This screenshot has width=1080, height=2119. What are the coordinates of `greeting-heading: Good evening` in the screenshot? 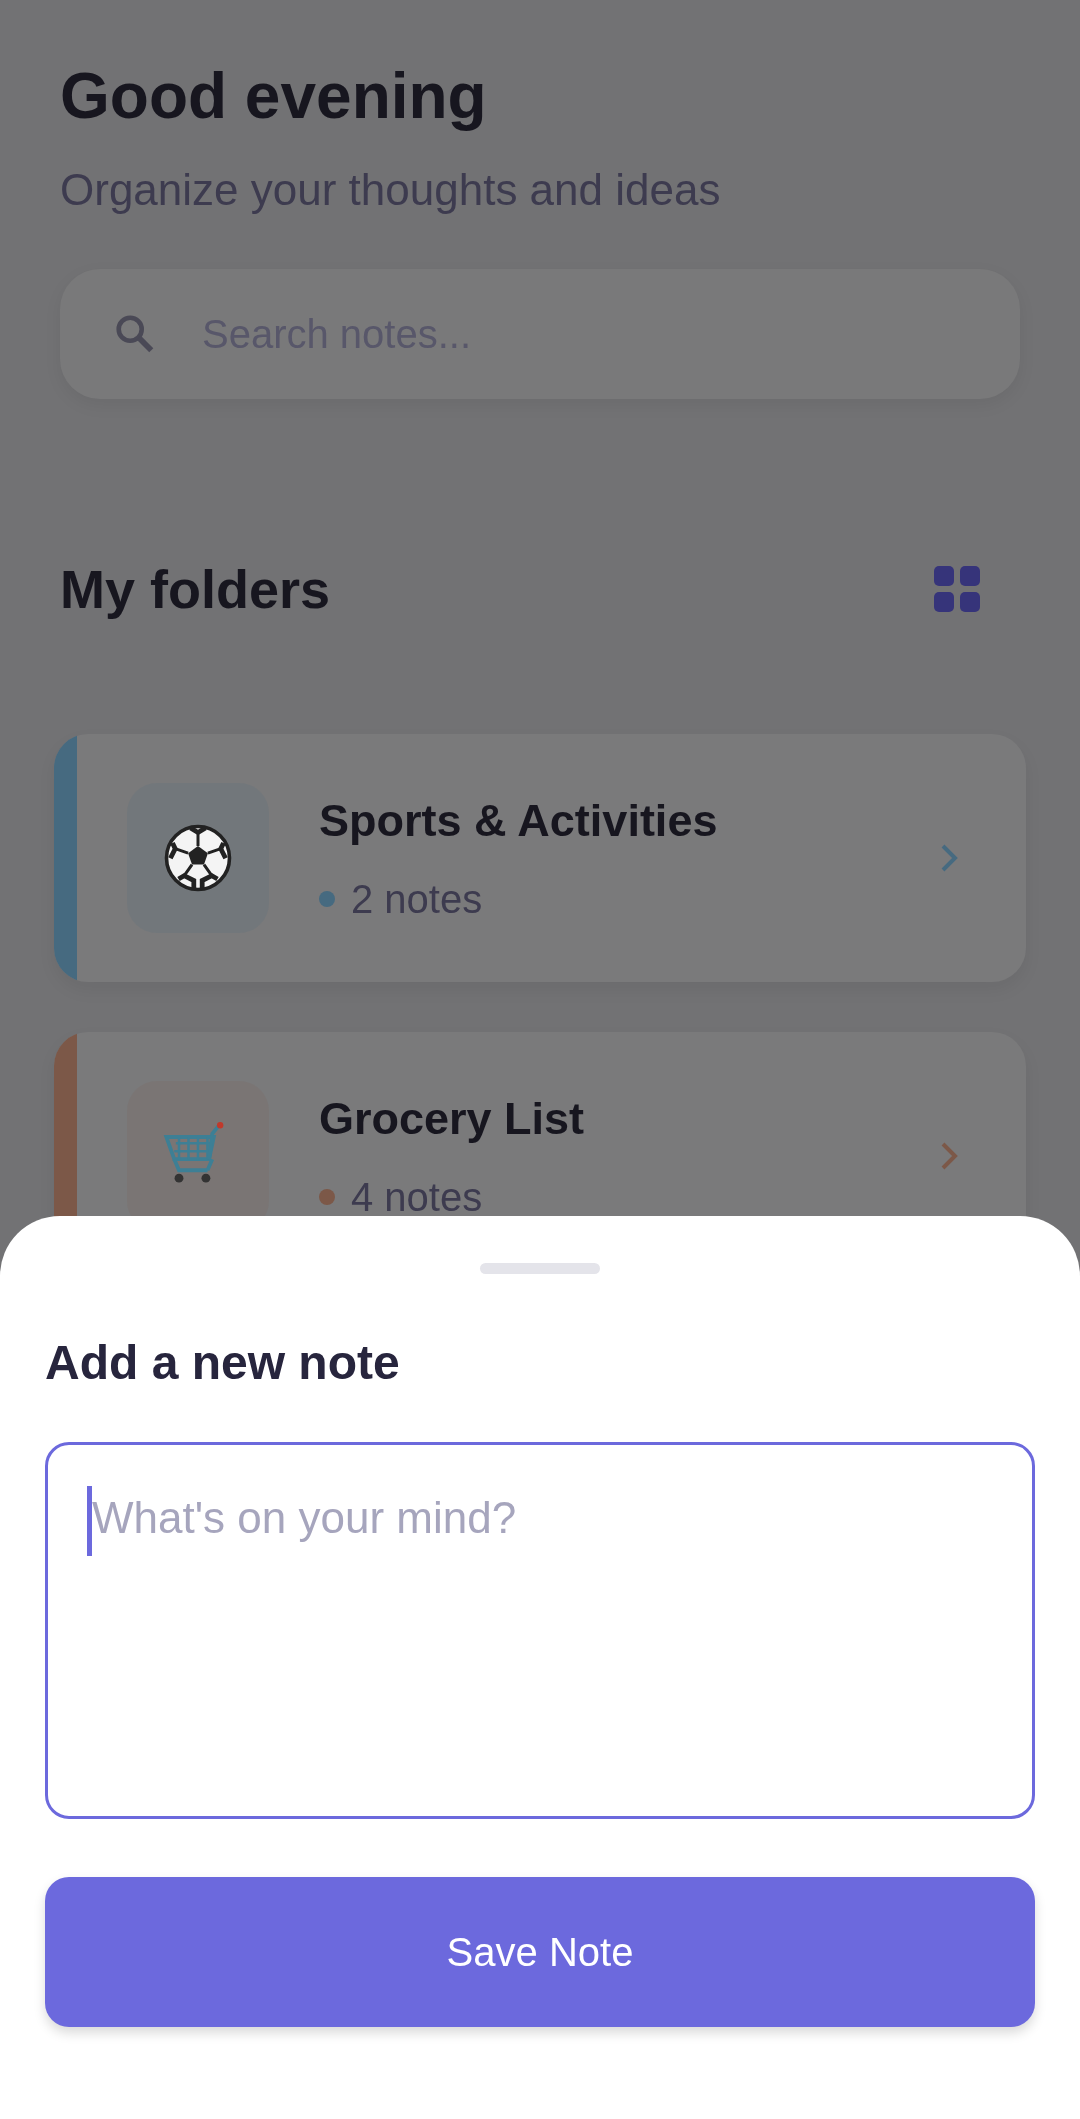 It's located at (274, 96).